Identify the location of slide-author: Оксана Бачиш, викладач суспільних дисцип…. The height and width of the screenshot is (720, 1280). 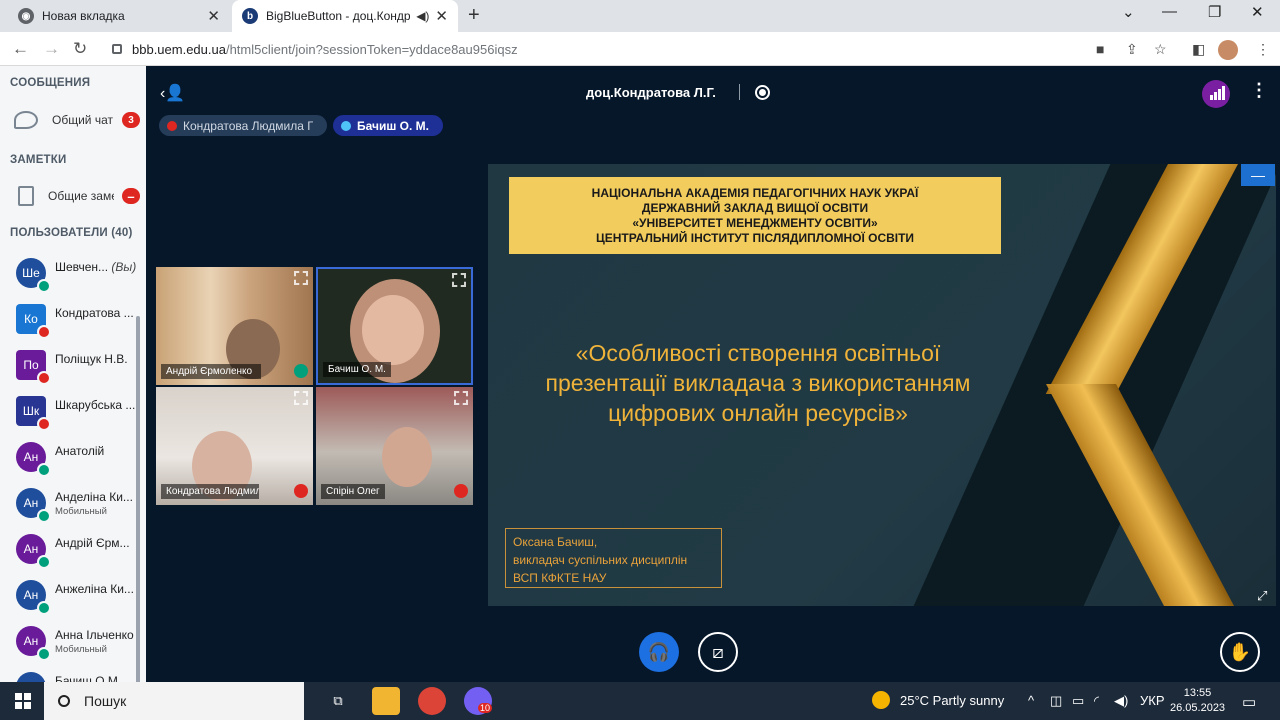
(613, 558).